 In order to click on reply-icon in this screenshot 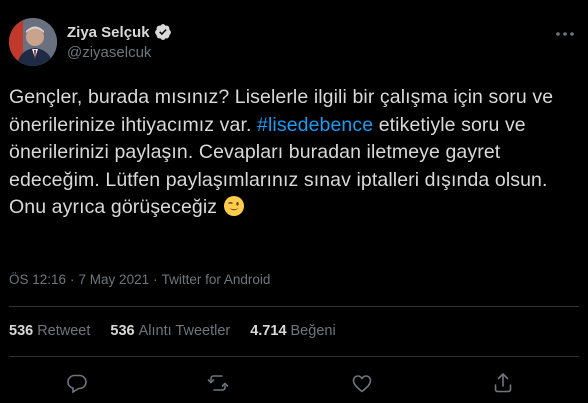, I will do `click(77, 383)`.